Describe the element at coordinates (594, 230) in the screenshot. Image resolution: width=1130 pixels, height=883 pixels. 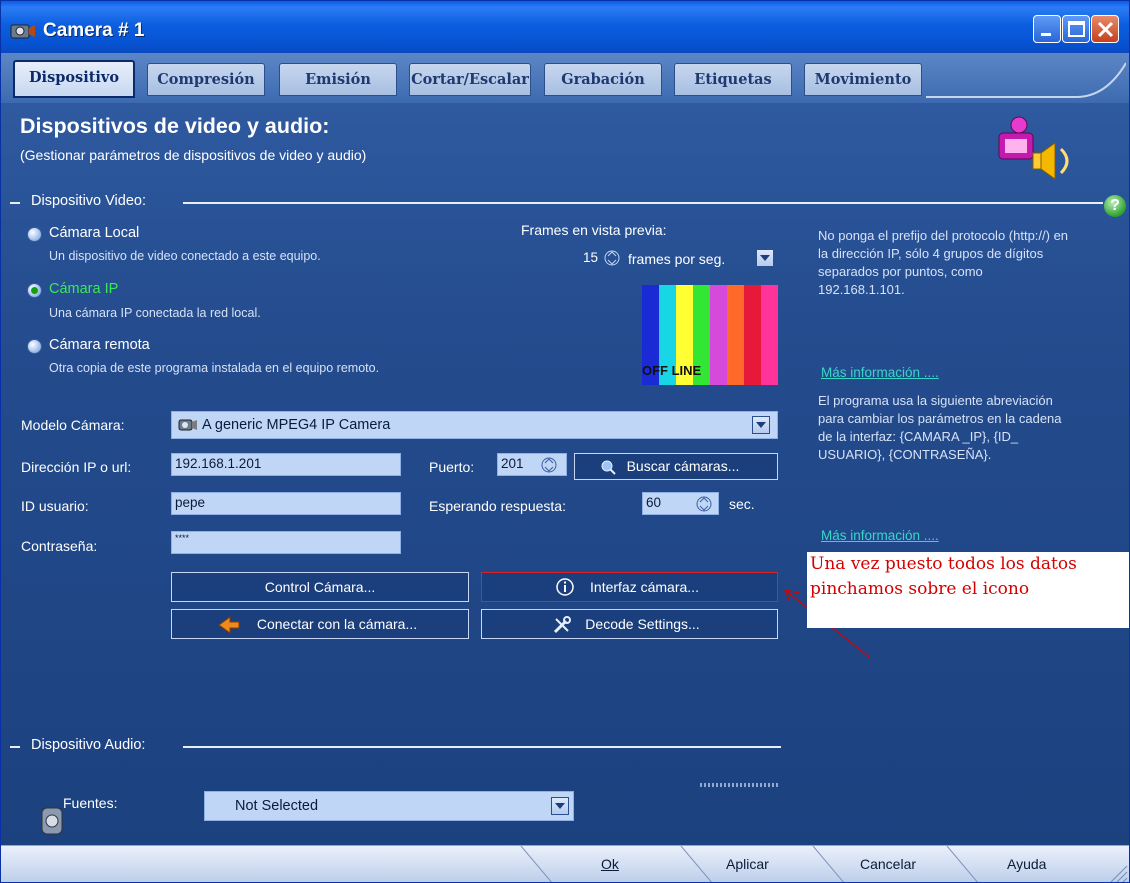
I see `preview-frames-label: Frames en vista previa:` at that location.